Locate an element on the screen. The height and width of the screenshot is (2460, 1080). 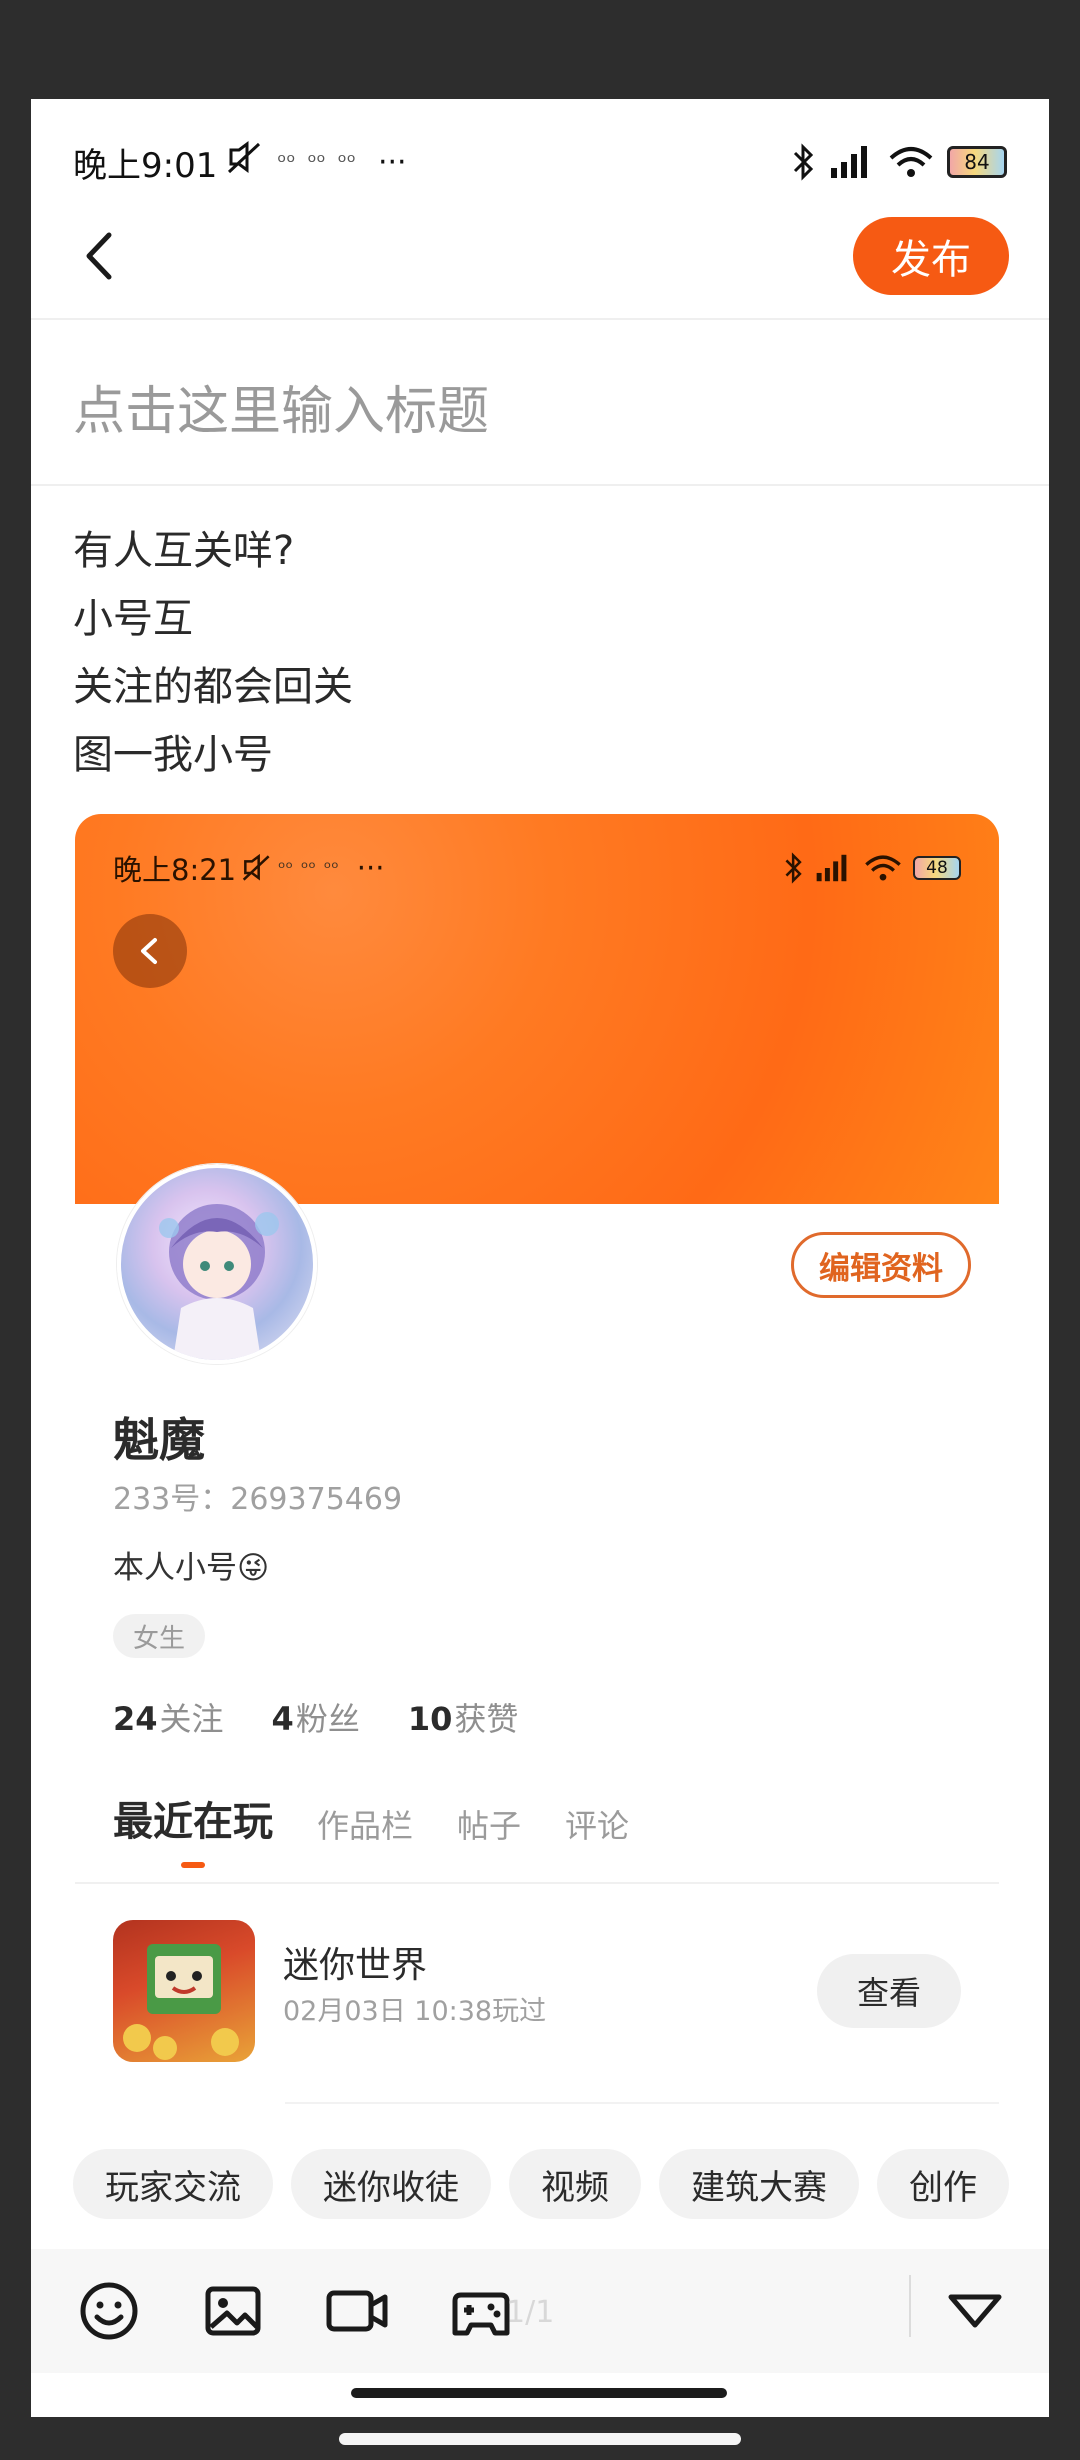
fans-label: 粉丝 is located at coordinates (327, 1719).